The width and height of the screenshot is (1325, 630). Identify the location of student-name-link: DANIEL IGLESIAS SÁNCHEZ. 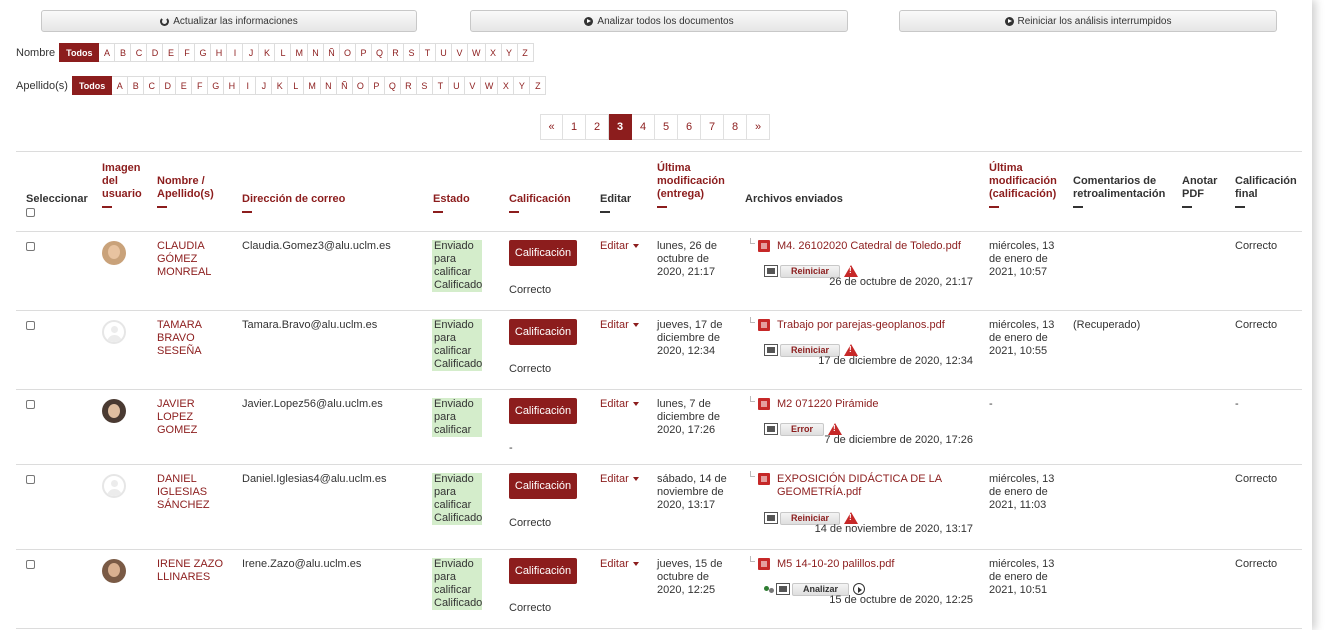
(192, 492).